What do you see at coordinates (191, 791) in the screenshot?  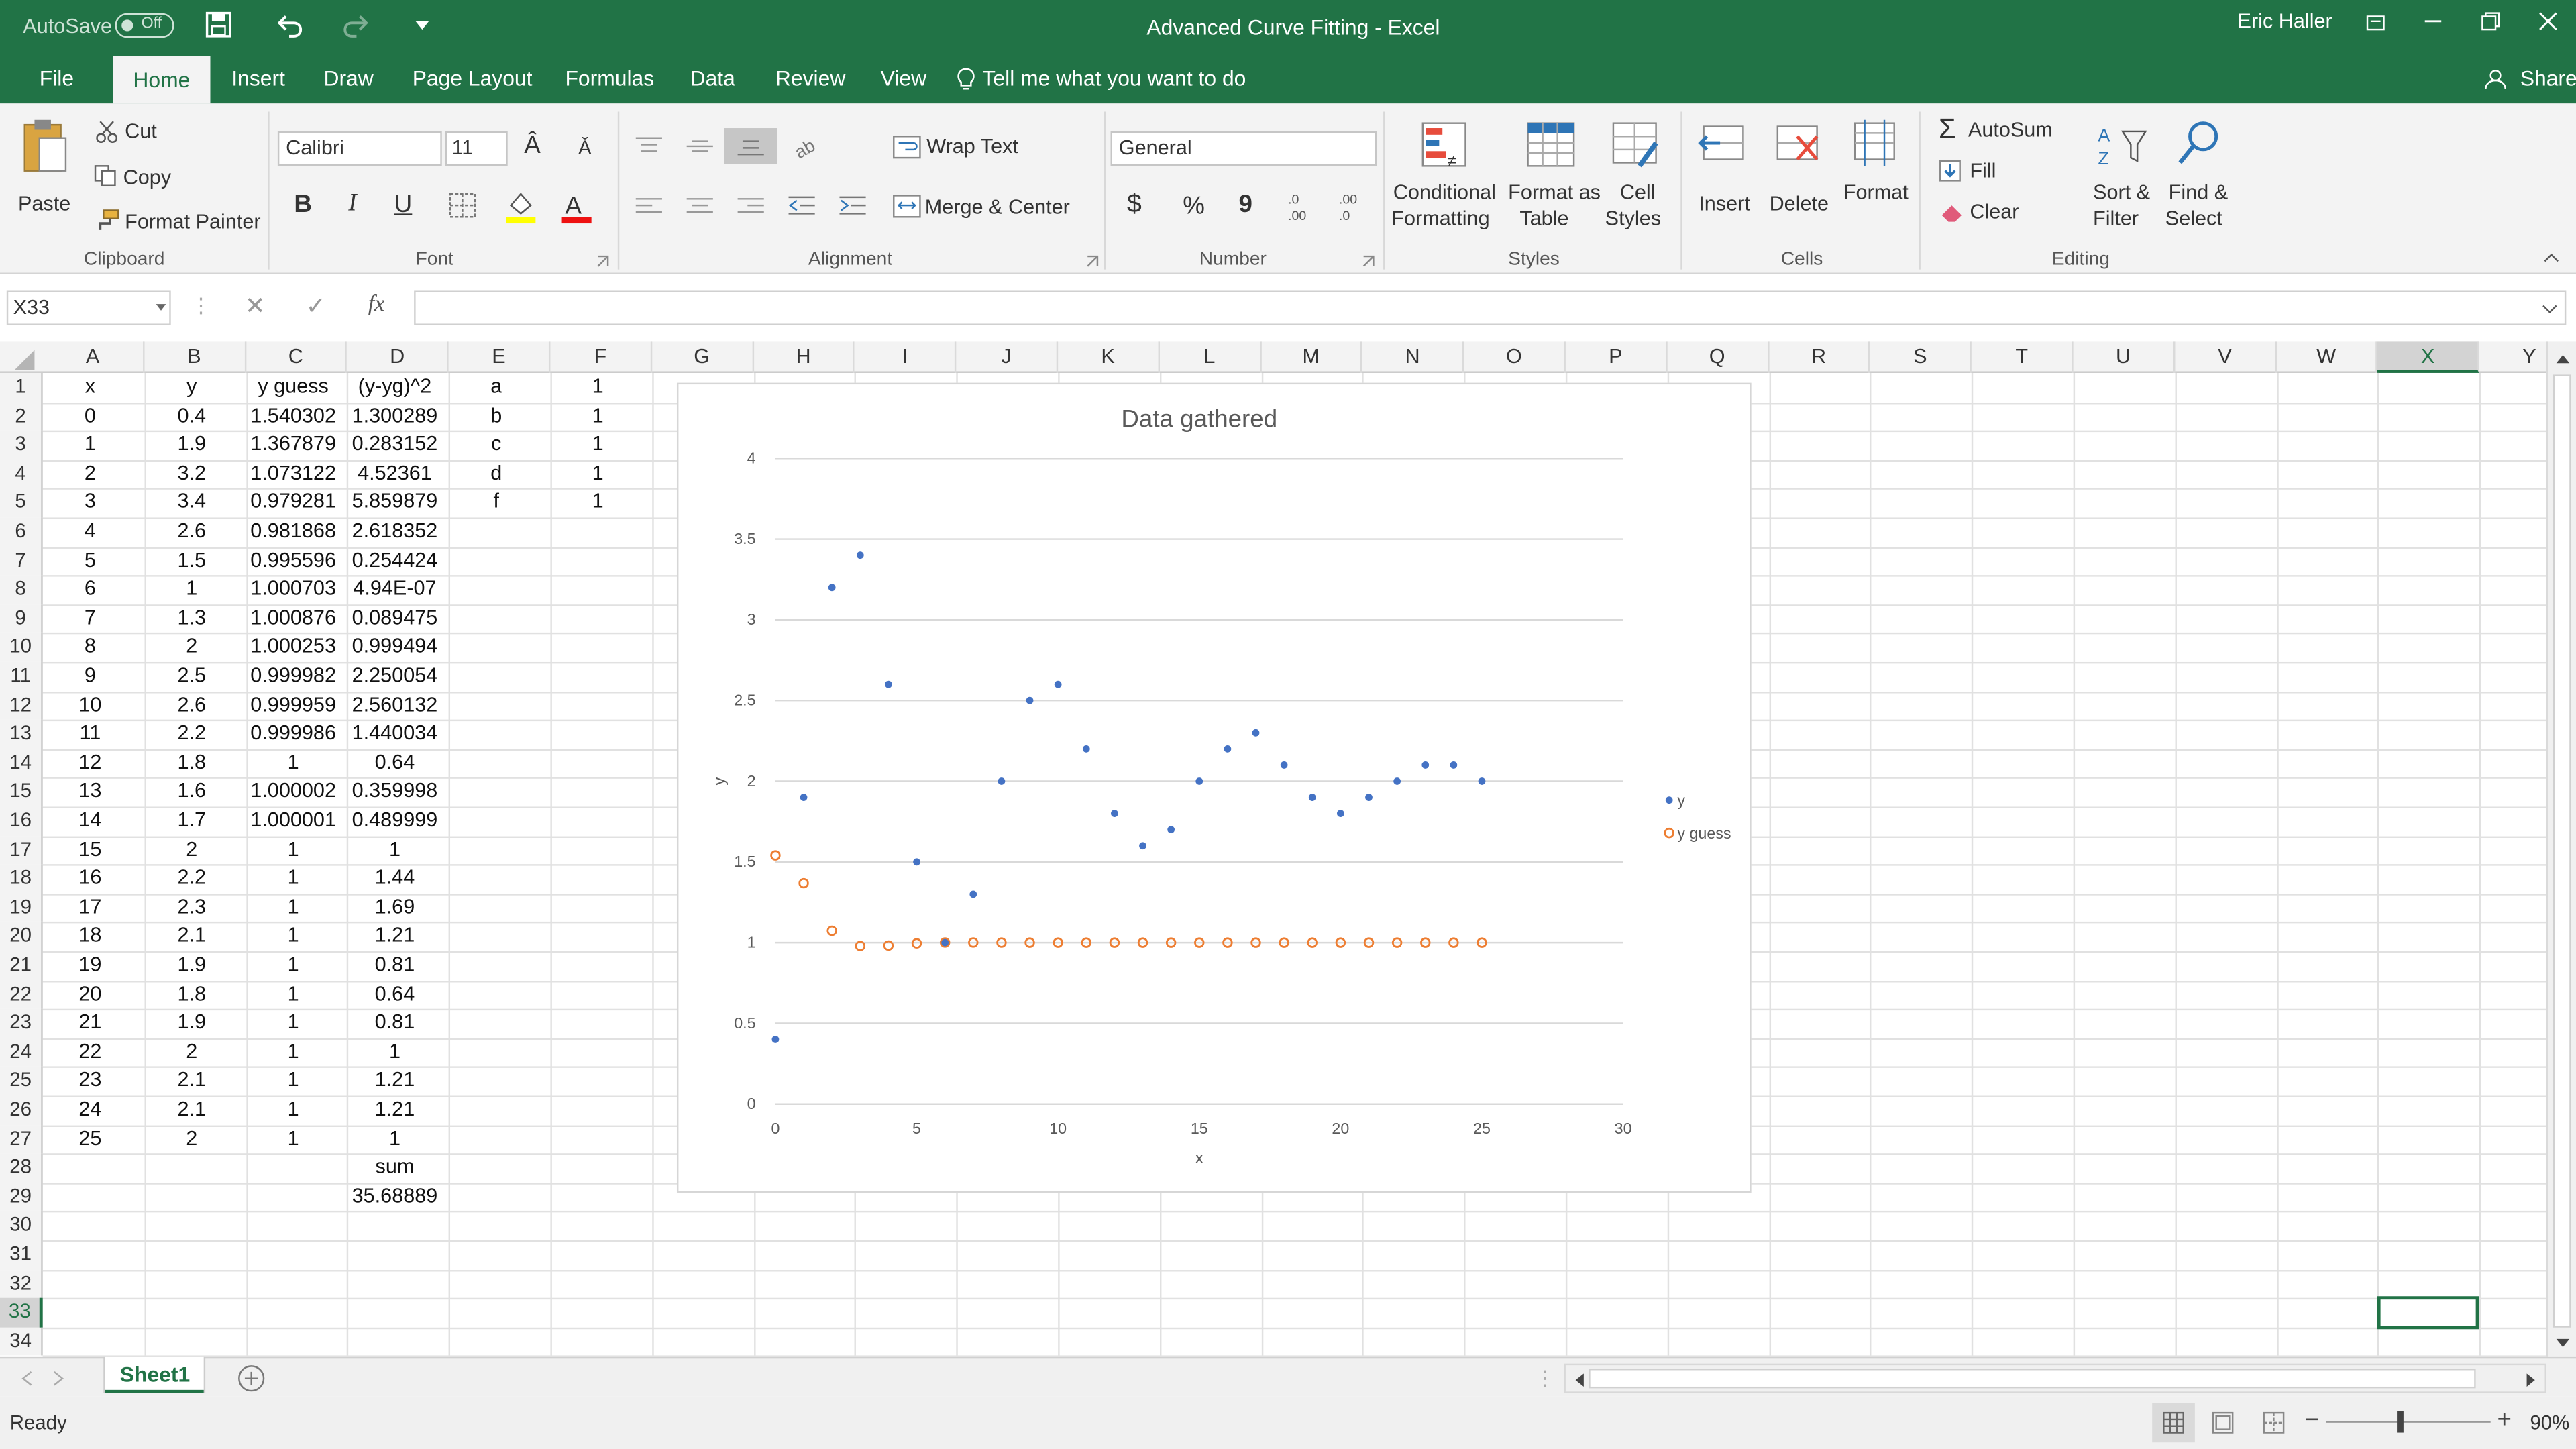 I see `cell-b15: 1.6` at bounding box center [191, 791].